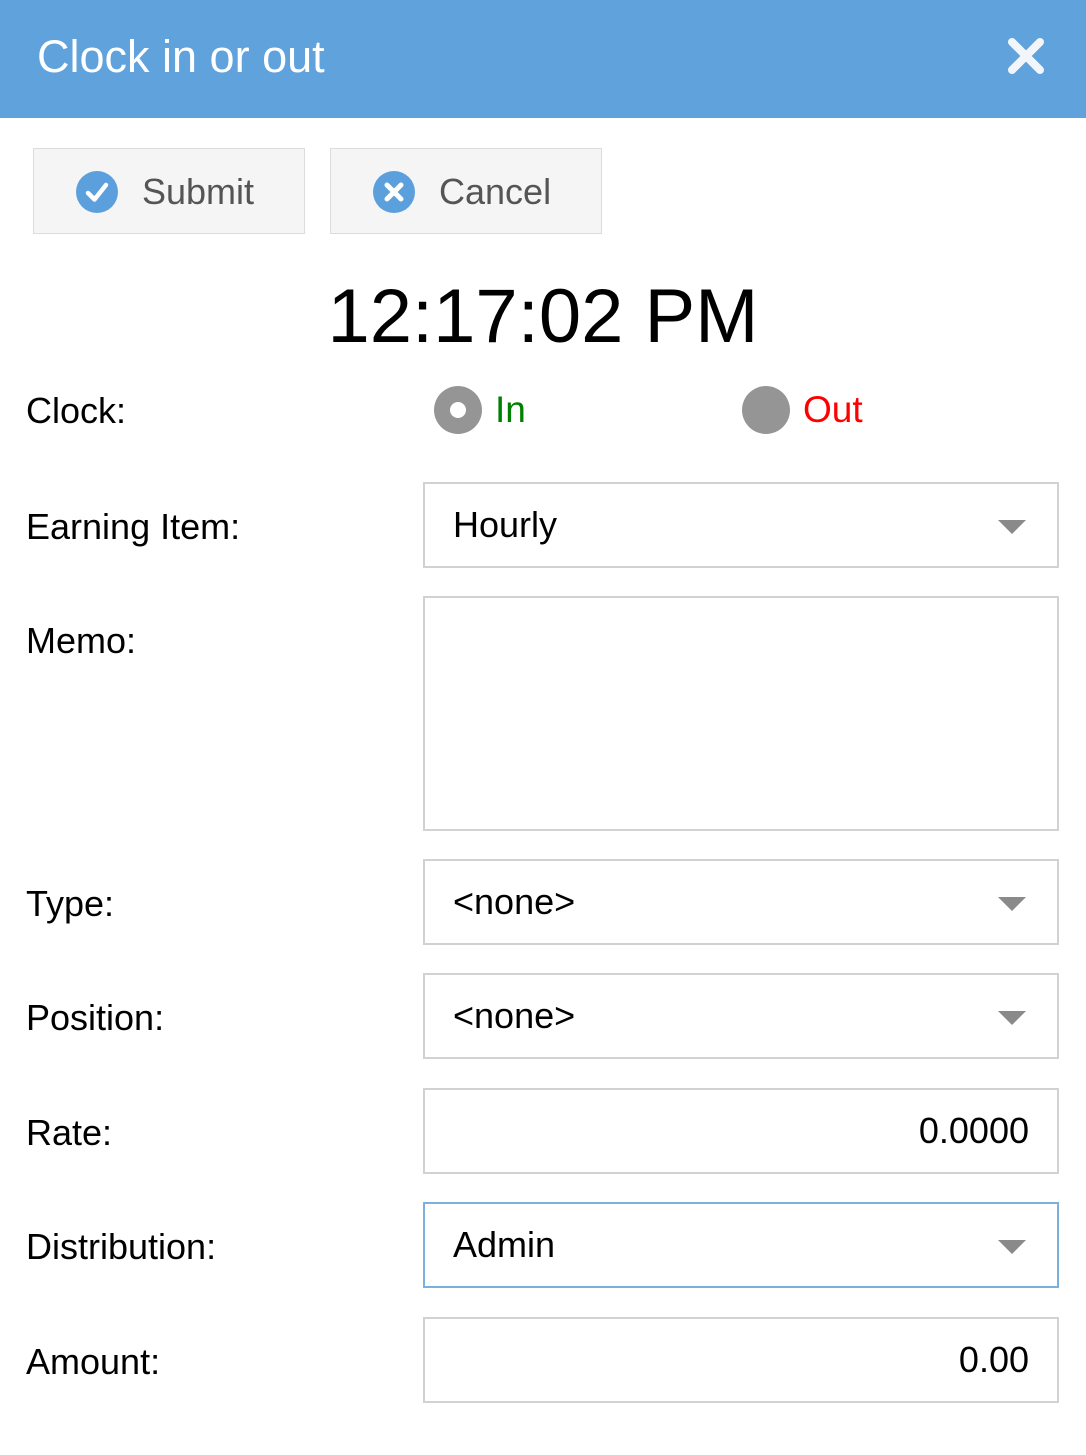 The width and height of the screenshot is (1086, 1455). What do you see at coordinates (93, 1361) in the screenshot?
I see `amount-label: Amount:` at bounding box center [93, 1361].